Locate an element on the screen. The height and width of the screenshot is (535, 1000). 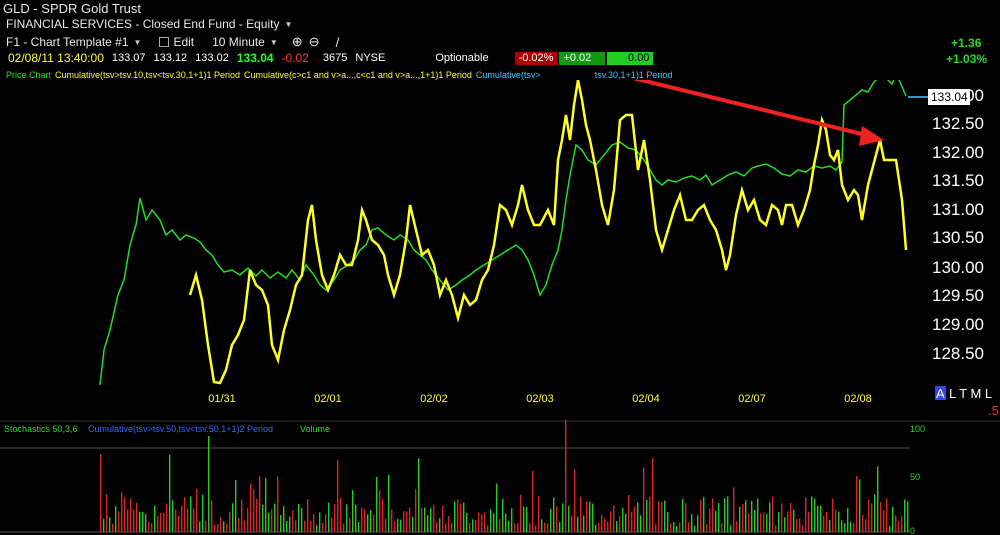
study-cum3-suffix: tsv.30,1+1)1 Period is located at coordinates (634, 75).